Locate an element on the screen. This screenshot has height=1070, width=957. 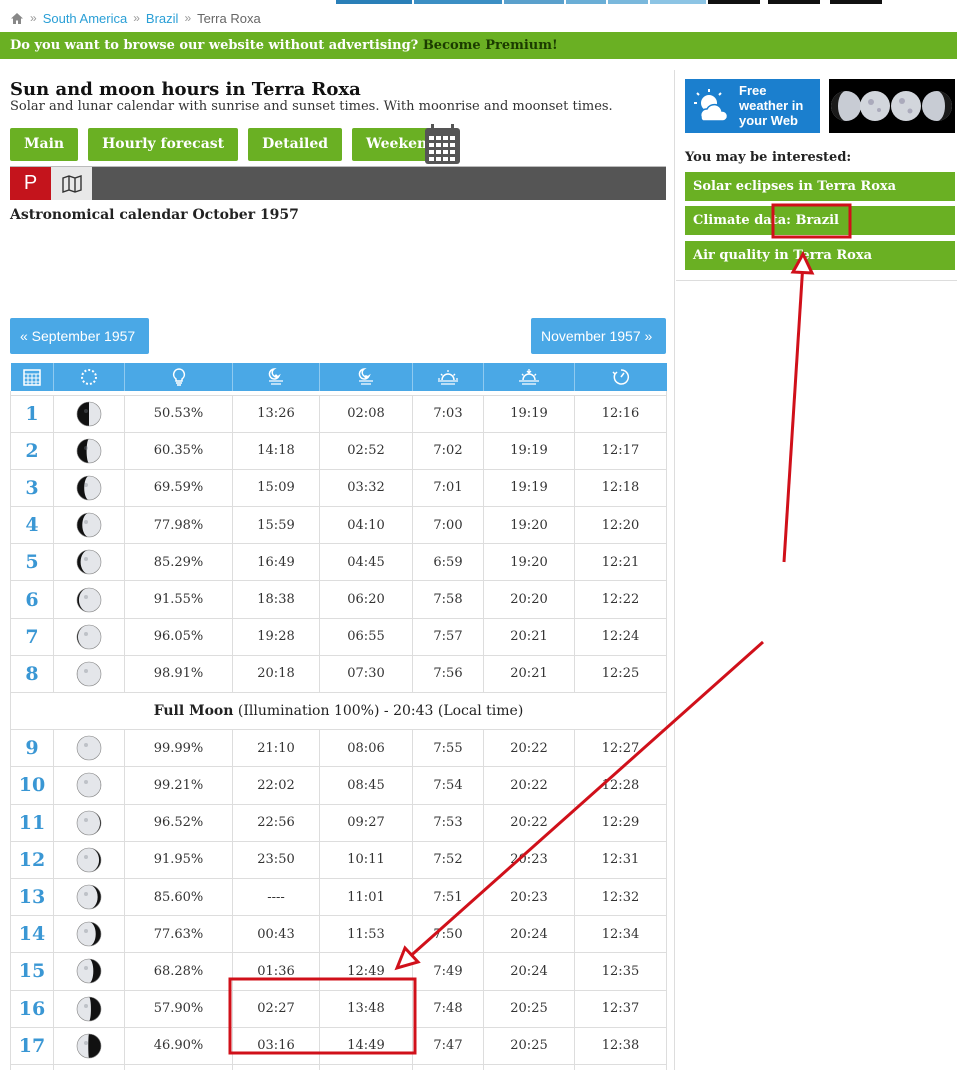
moonset-cell: 04:45 is located at coordinates (366, 562).